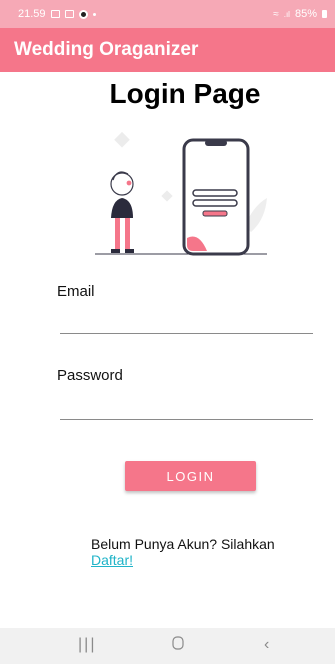 The height and width of the screenshot is (664, 335). Describe the element at coordinates (181, 193) in the screenshot. I see `login-illustration` at that location.